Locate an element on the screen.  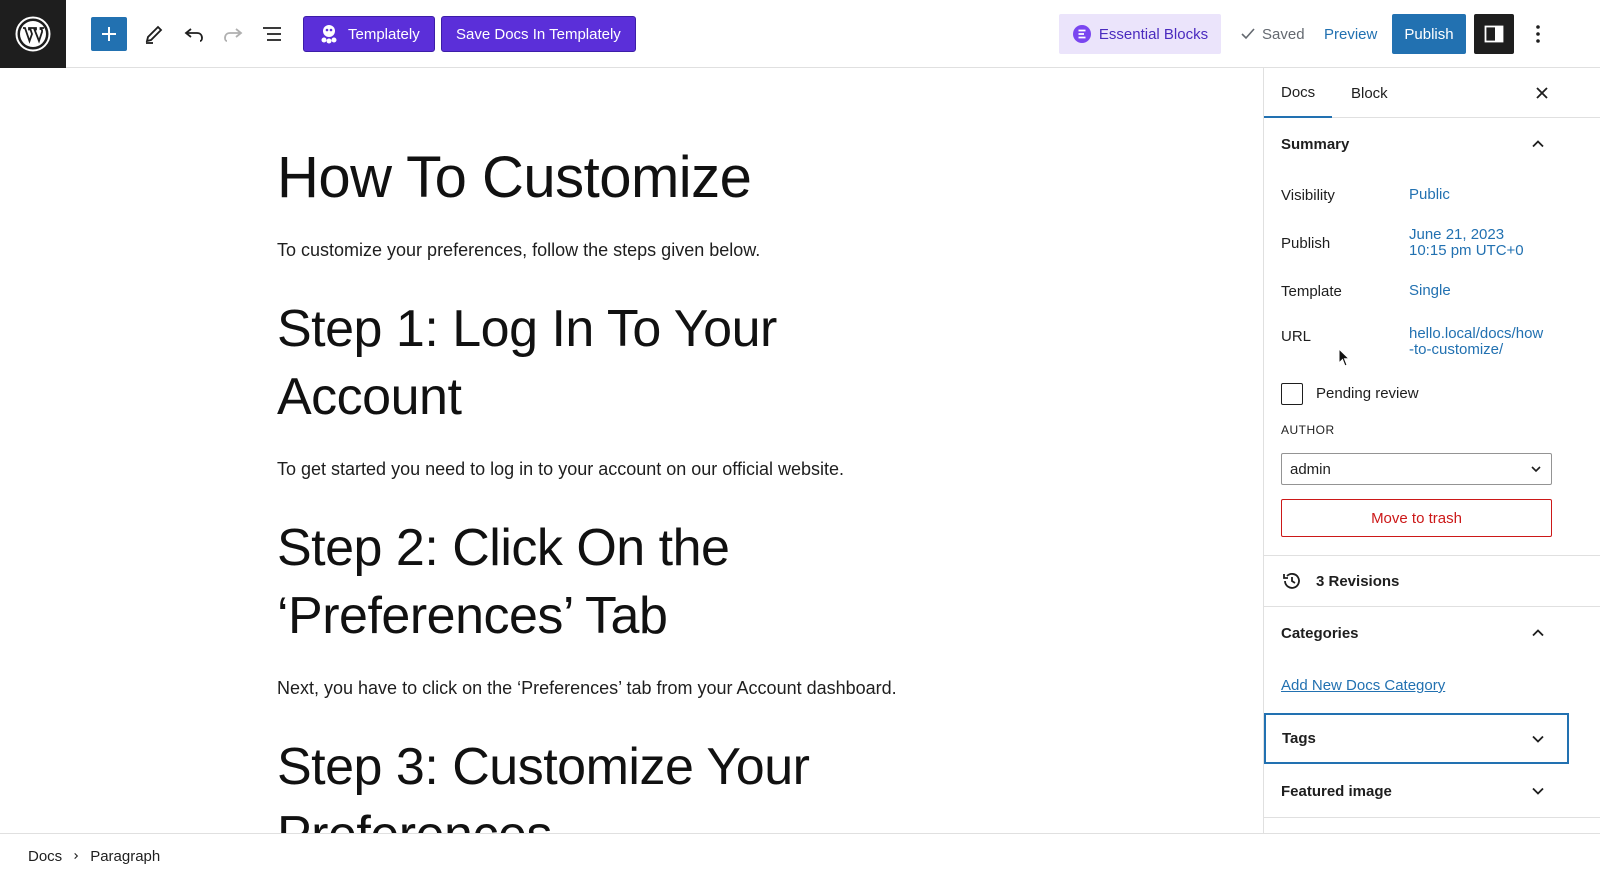
add-block-button is located at coordinates (109, 34).